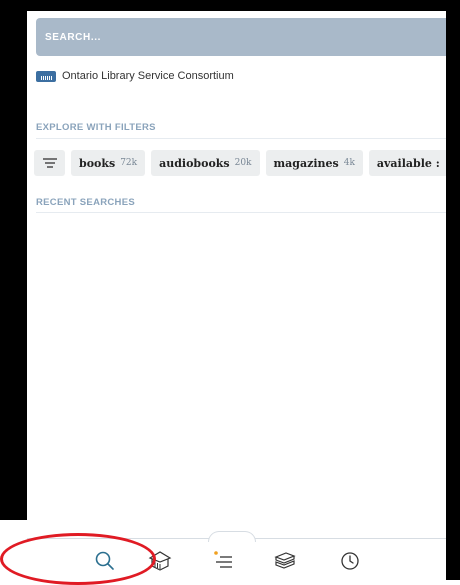 The width and height of the screenshot is (460, 585). What do you see at coordinates (232, 536) in the screenshot?
I see `nav-notch` at bounding box center [232, 536].